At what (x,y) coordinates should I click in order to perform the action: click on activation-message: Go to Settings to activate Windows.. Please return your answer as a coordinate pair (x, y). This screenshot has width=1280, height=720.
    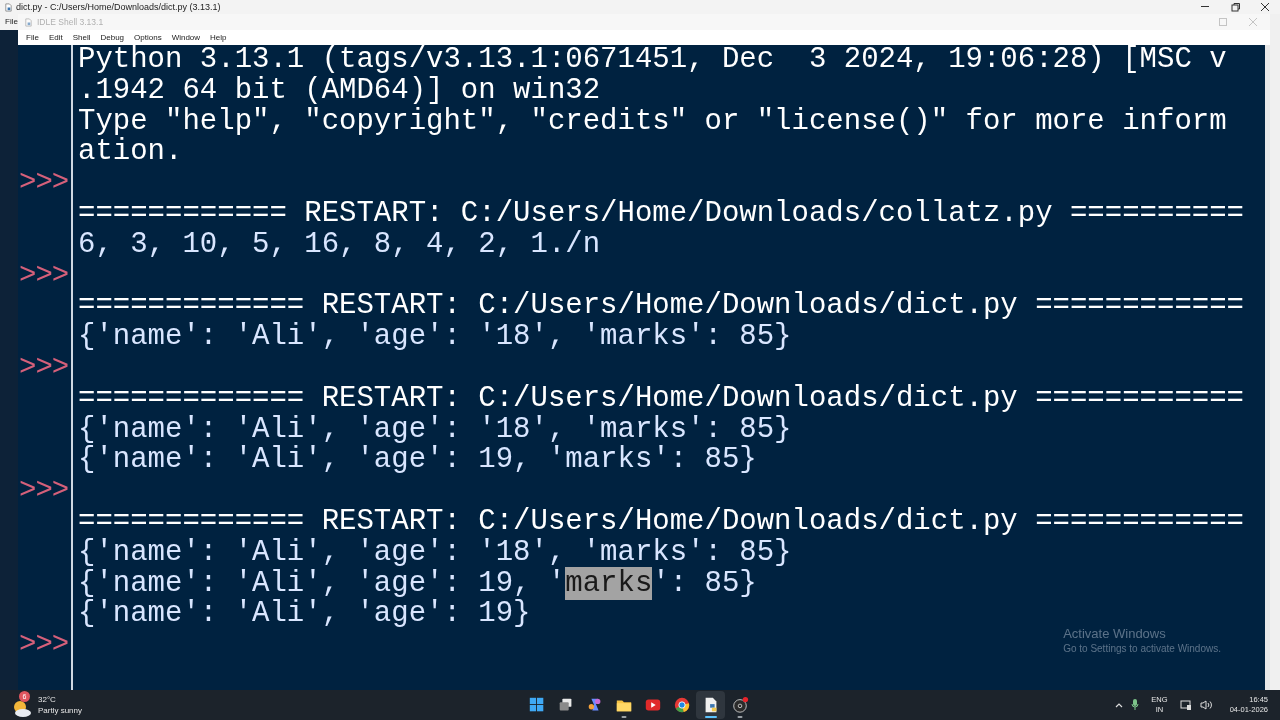
    Looking at the image, I should click on (1142, 649).